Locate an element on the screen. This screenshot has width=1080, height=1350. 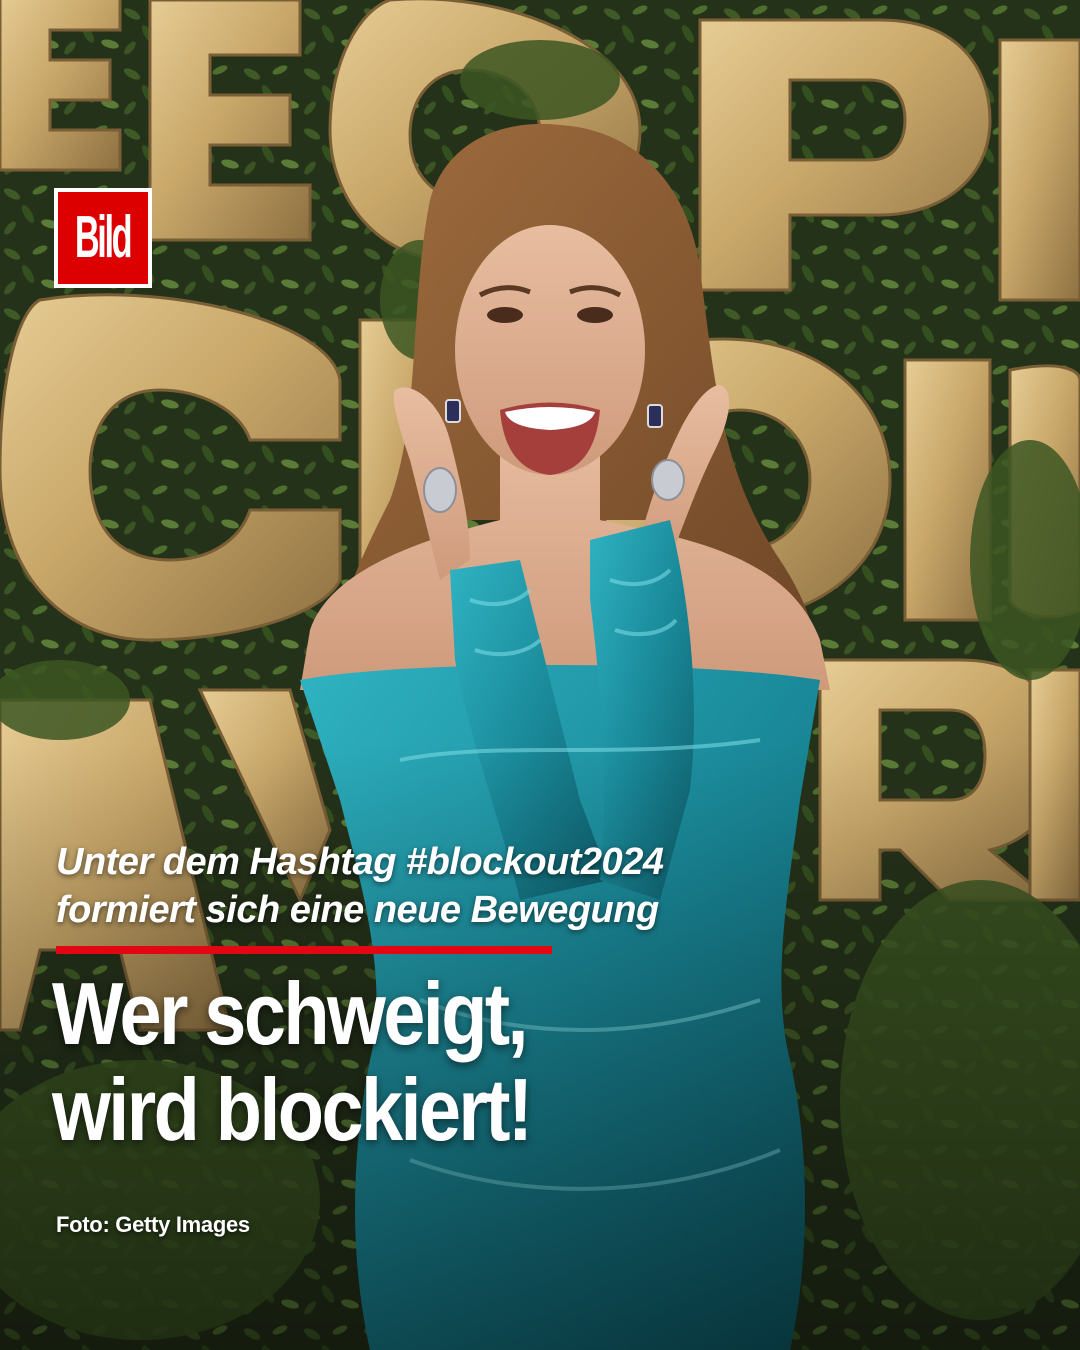
kicker-line-1: Unter dem Hashtag #blockout2024 is located at coordinates (360, 862).